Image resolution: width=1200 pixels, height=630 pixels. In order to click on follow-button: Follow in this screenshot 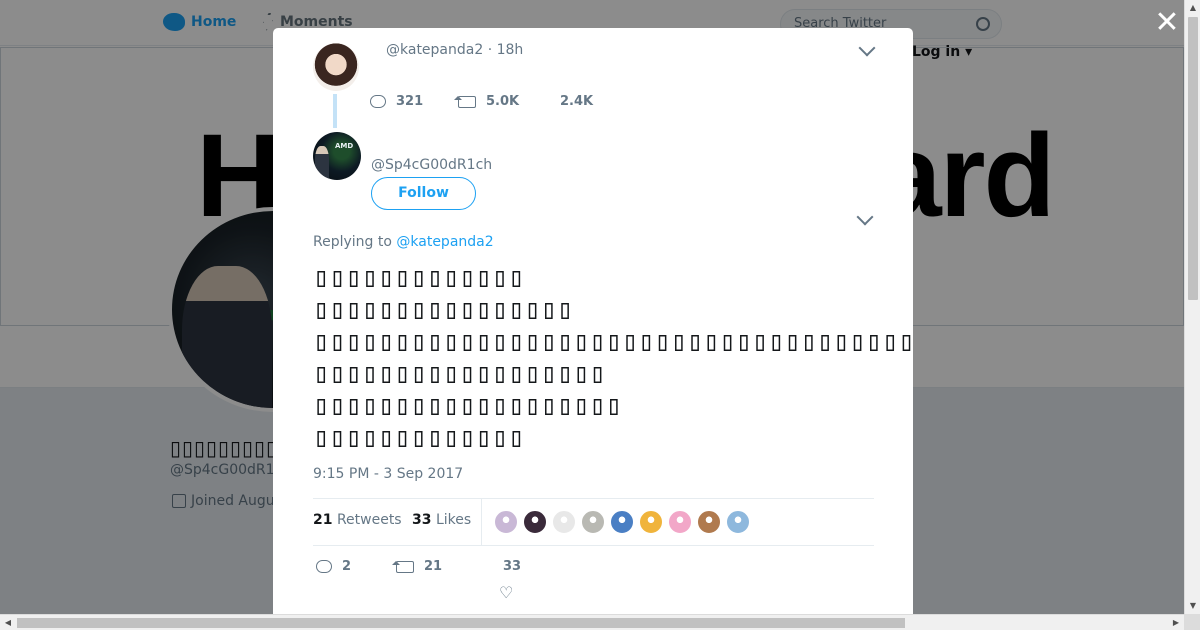, I will do `click(423, 193)`.